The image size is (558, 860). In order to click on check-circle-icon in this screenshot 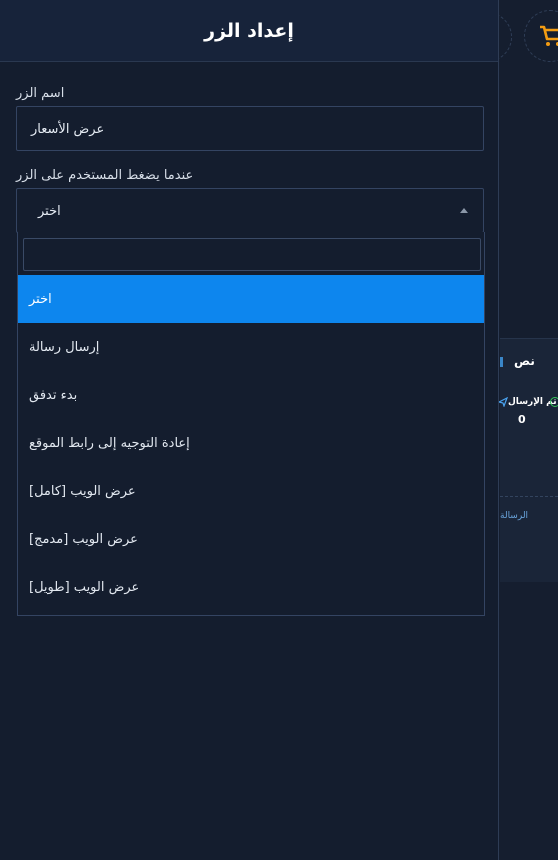, I will do `click(554, 402)`.